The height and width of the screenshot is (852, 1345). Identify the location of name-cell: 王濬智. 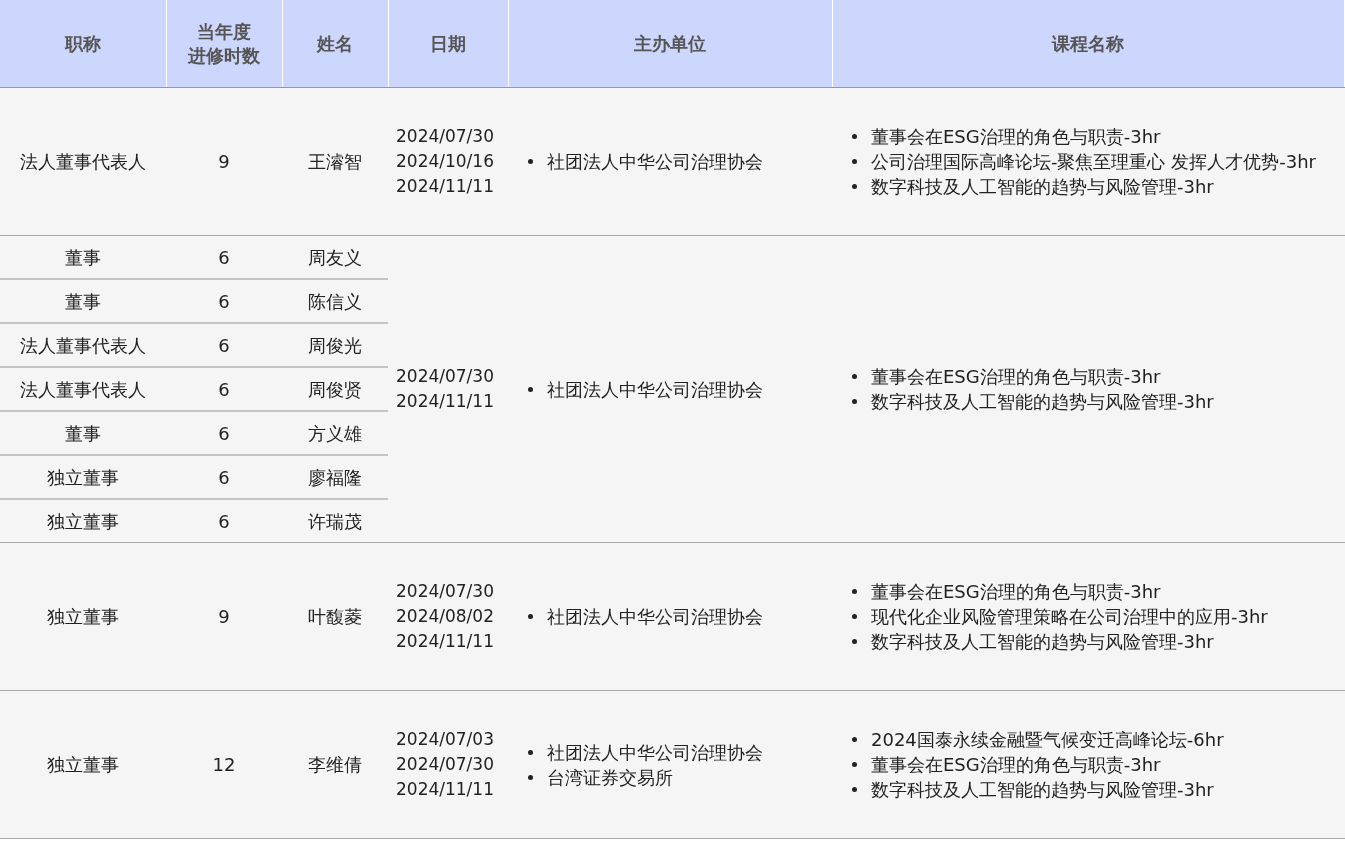
(335, 161).